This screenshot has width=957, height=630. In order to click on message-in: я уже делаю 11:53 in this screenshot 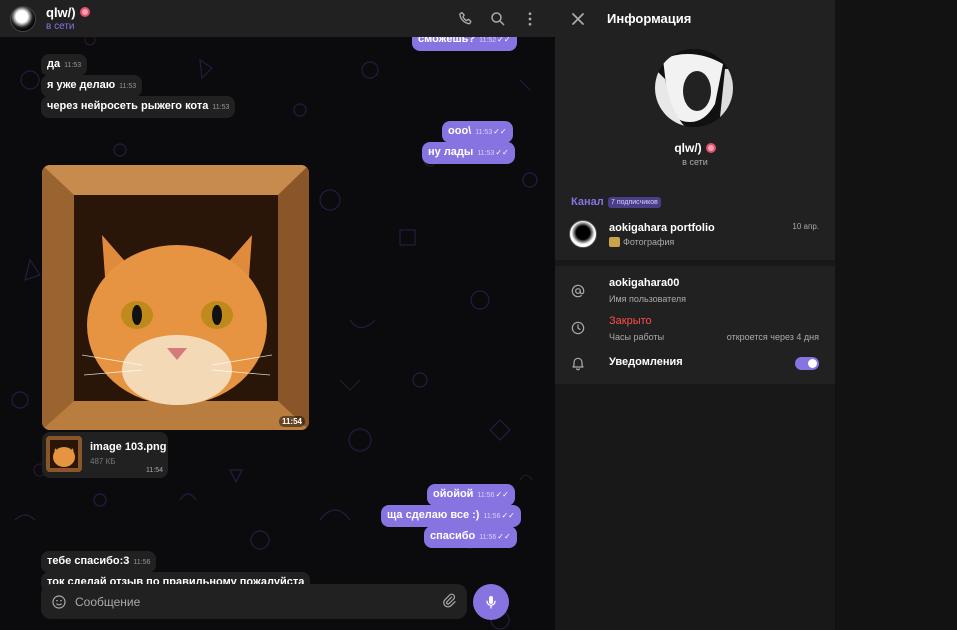, I will do `click(92, 86)`.